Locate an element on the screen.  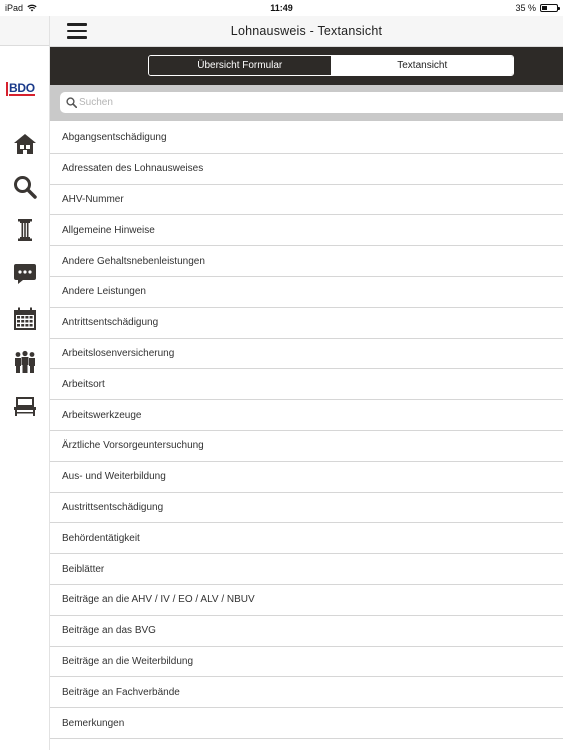
house-icon is located at coordinates (25, 144).